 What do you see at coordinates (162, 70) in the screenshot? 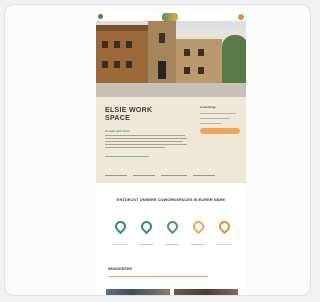
I see `door` at bounding box center [162, 70].